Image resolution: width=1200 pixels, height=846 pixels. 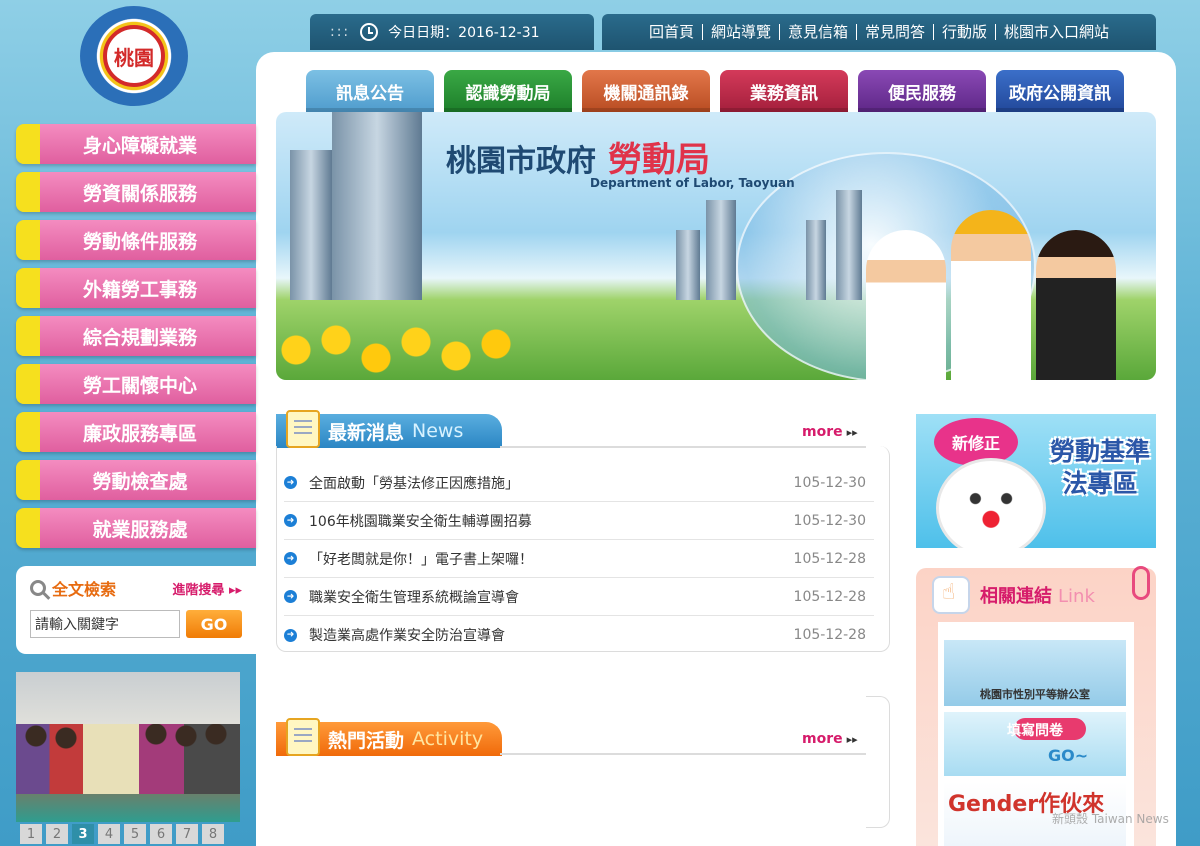 I want to click on related-links-title: 相關連結 Link, so click(x=1037, y=595).